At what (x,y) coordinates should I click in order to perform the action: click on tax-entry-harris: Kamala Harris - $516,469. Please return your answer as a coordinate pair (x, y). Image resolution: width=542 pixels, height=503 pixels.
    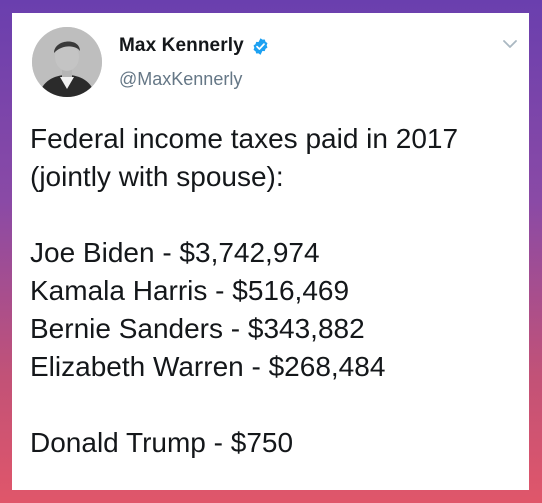
    Looking at the image, I should click on (190, 290).